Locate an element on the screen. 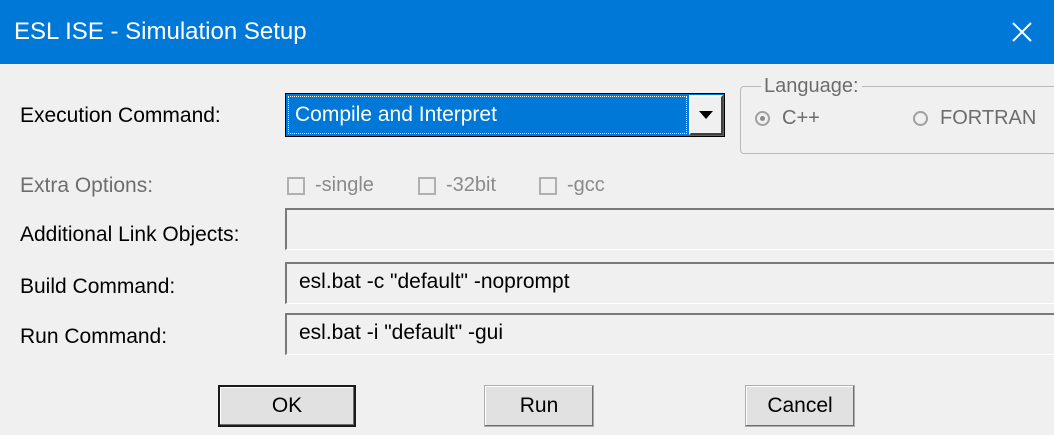  checkbox-32bit-label: -32bit is located at coordinates (471, 185).